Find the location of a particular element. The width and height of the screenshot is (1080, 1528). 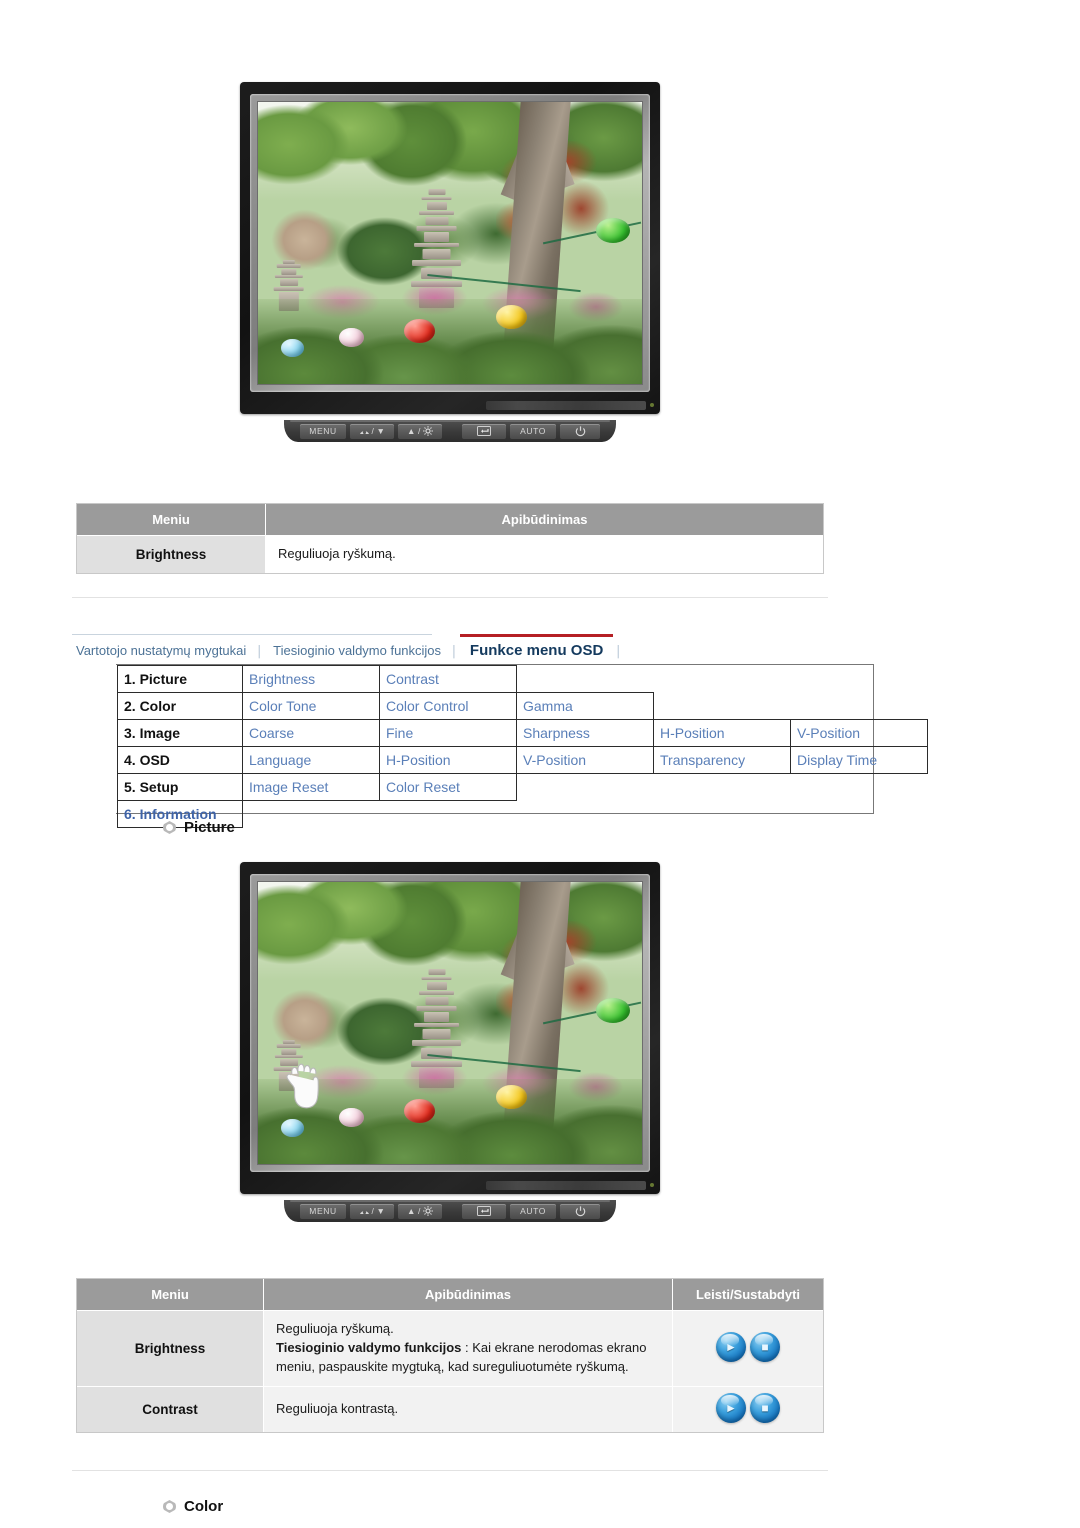

nav-link-user-setup-buttons: Vartotojo nustatymų mygtukai is located at coordinates (161, 651).